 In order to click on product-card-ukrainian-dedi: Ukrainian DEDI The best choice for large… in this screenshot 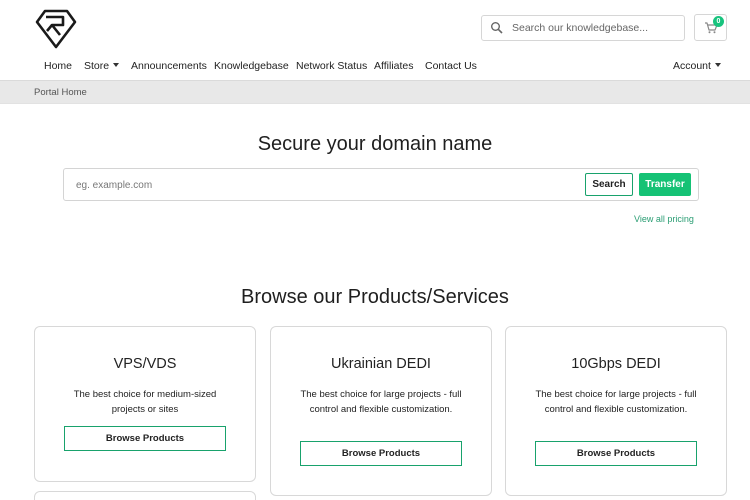, I will do `click(381, 411)`.